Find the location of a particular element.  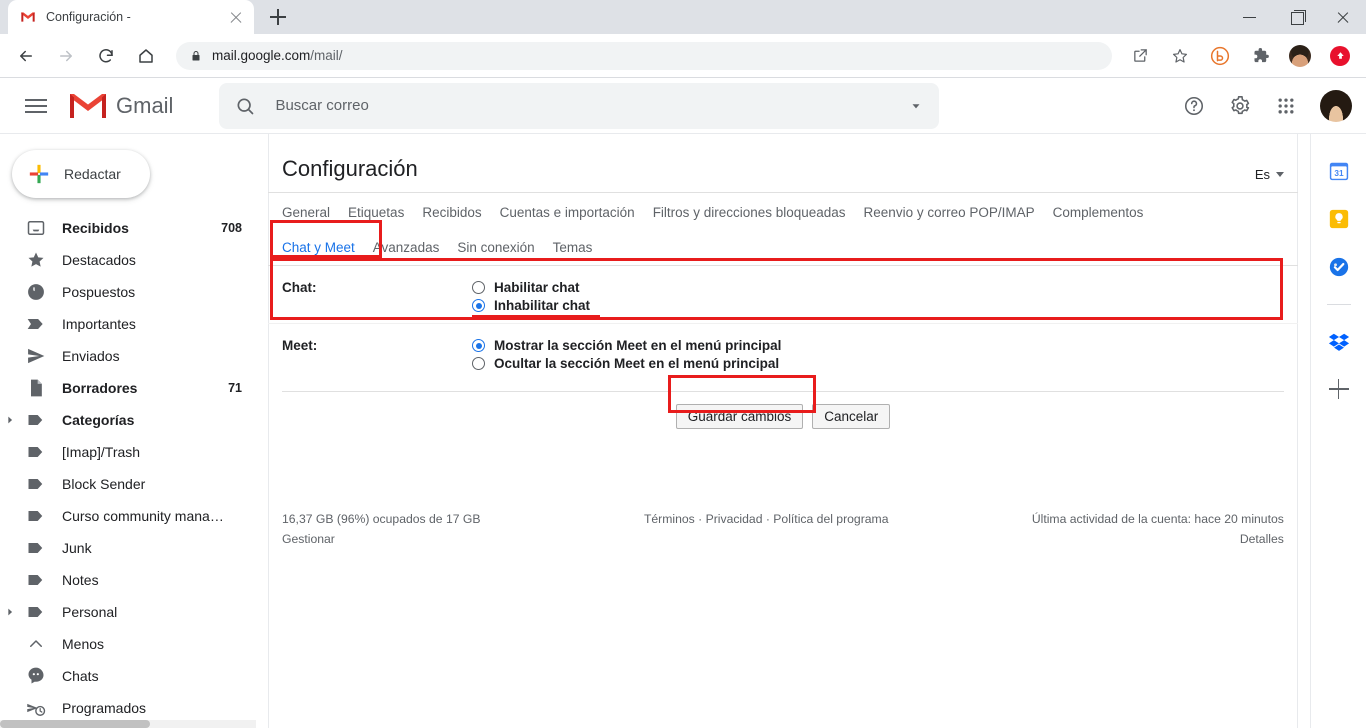

settings-tab-etiquetas: Etiquetas is located at coordinates (376, 212).